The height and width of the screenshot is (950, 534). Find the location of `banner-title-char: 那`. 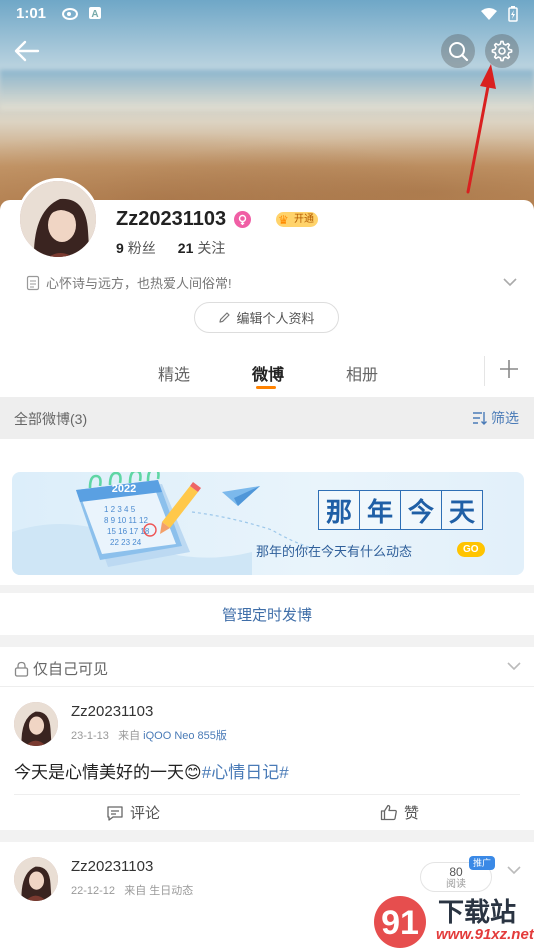

banner-title-char: 那 is located at coordinates (339, 510).